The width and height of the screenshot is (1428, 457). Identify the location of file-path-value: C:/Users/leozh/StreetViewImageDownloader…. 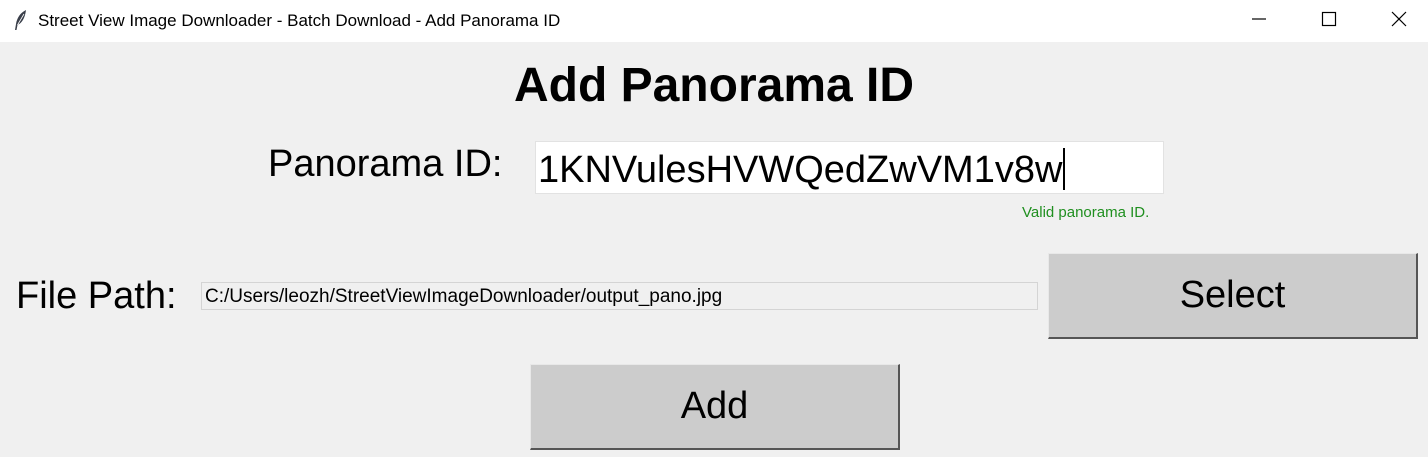
(464, 296).